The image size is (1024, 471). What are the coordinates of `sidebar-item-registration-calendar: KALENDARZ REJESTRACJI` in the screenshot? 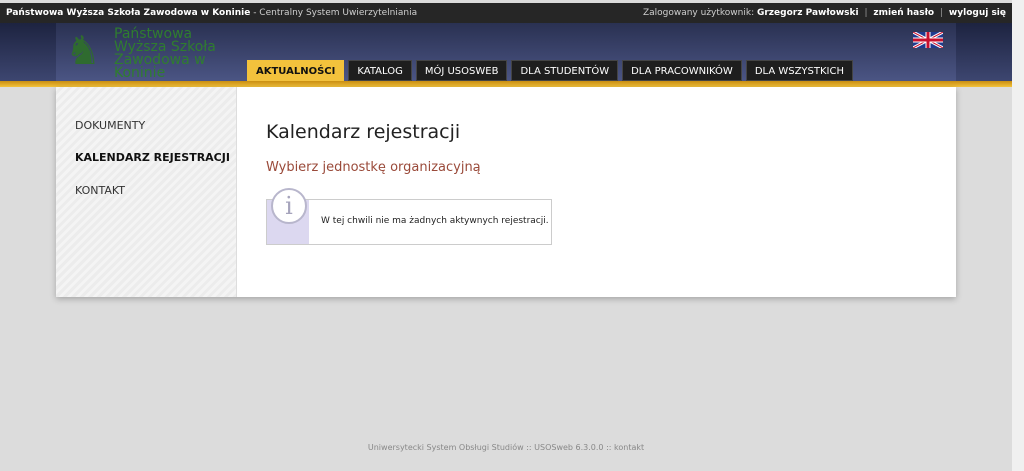 It's located at (152, 157).